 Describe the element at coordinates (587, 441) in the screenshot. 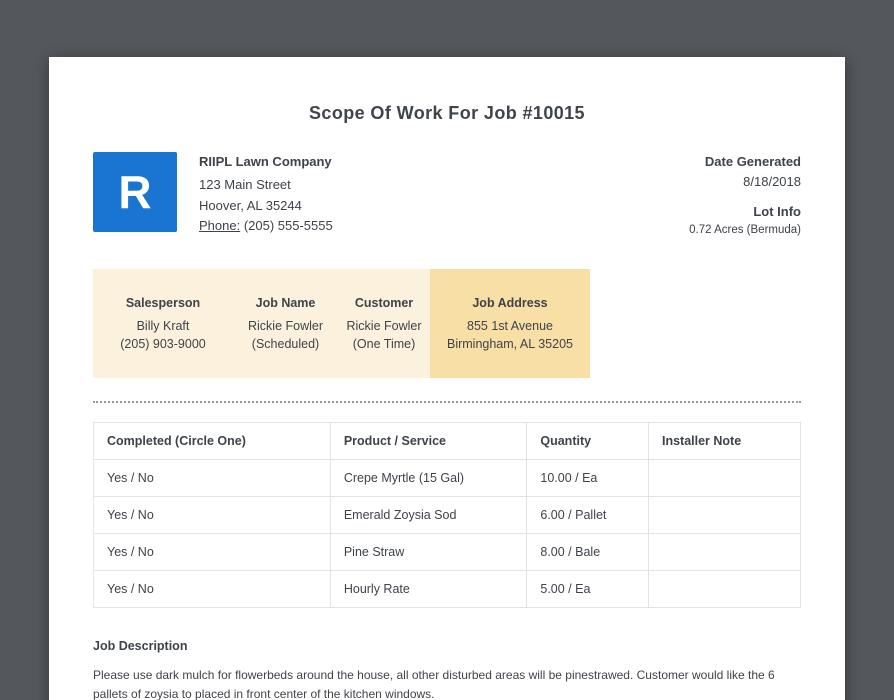

I see `header-quantity: Quantity` at that location.